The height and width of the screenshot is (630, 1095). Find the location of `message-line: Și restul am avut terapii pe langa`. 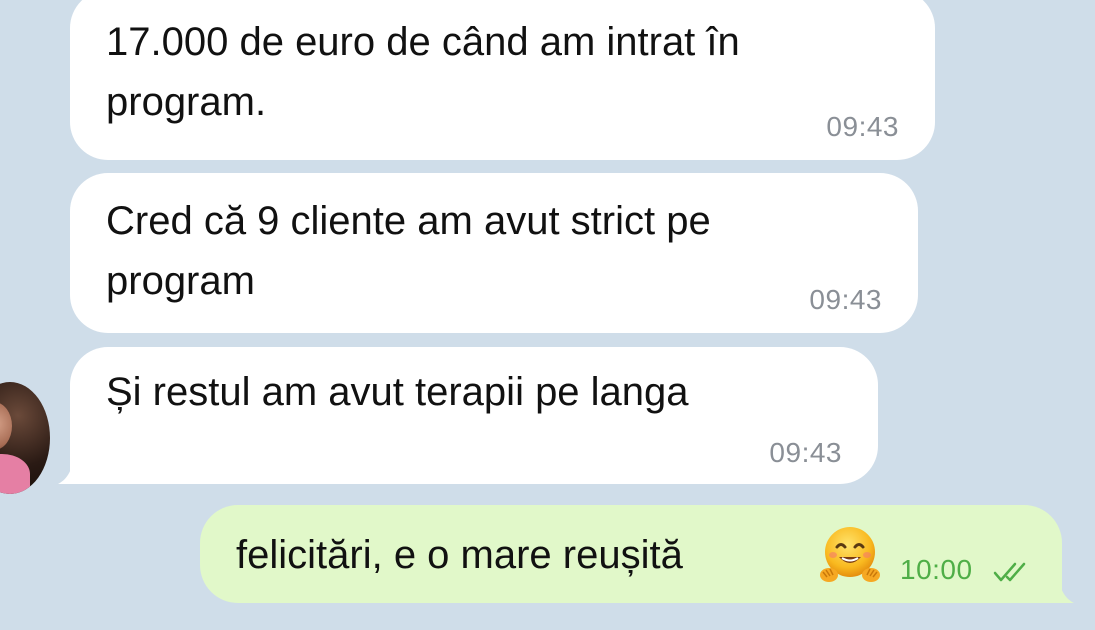

message-line: Și restul am avut terapii pe langa is located at coordinates (397, 392).